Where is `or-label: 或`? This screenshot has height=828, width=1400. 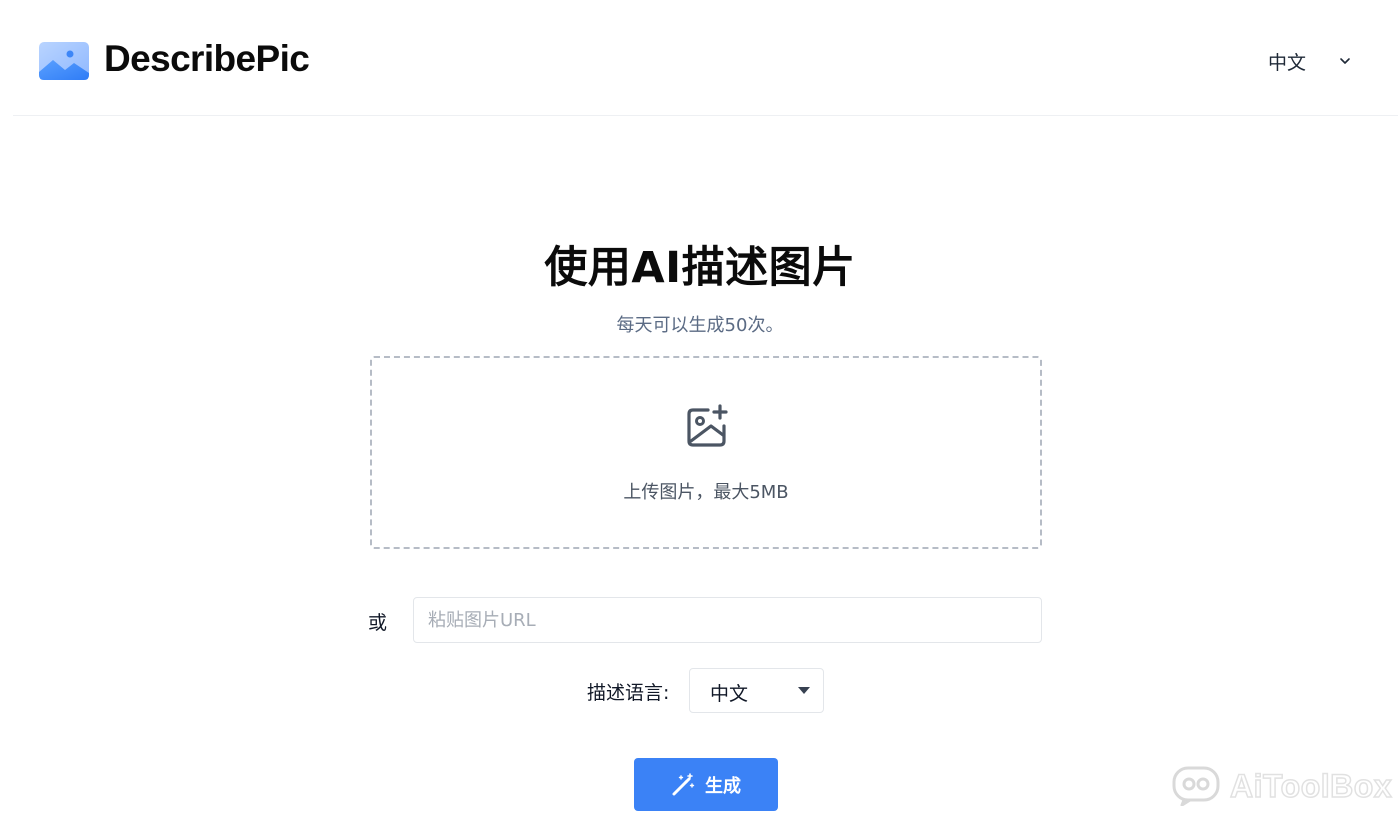
or-label: 或 is located at coordinates (378, 623).